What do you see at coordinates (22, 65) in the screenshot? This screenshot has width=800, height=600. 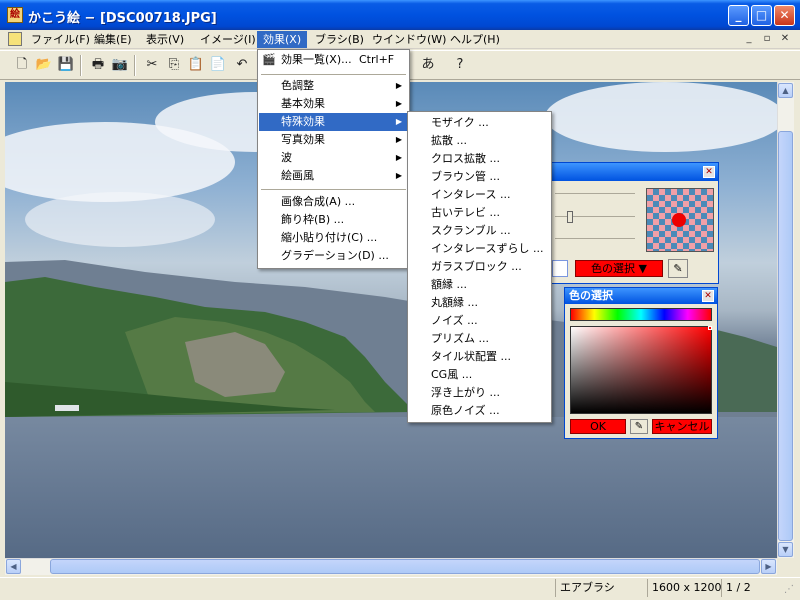 I see `new-file-icon: 🗋` at bounding box center [22, 65].